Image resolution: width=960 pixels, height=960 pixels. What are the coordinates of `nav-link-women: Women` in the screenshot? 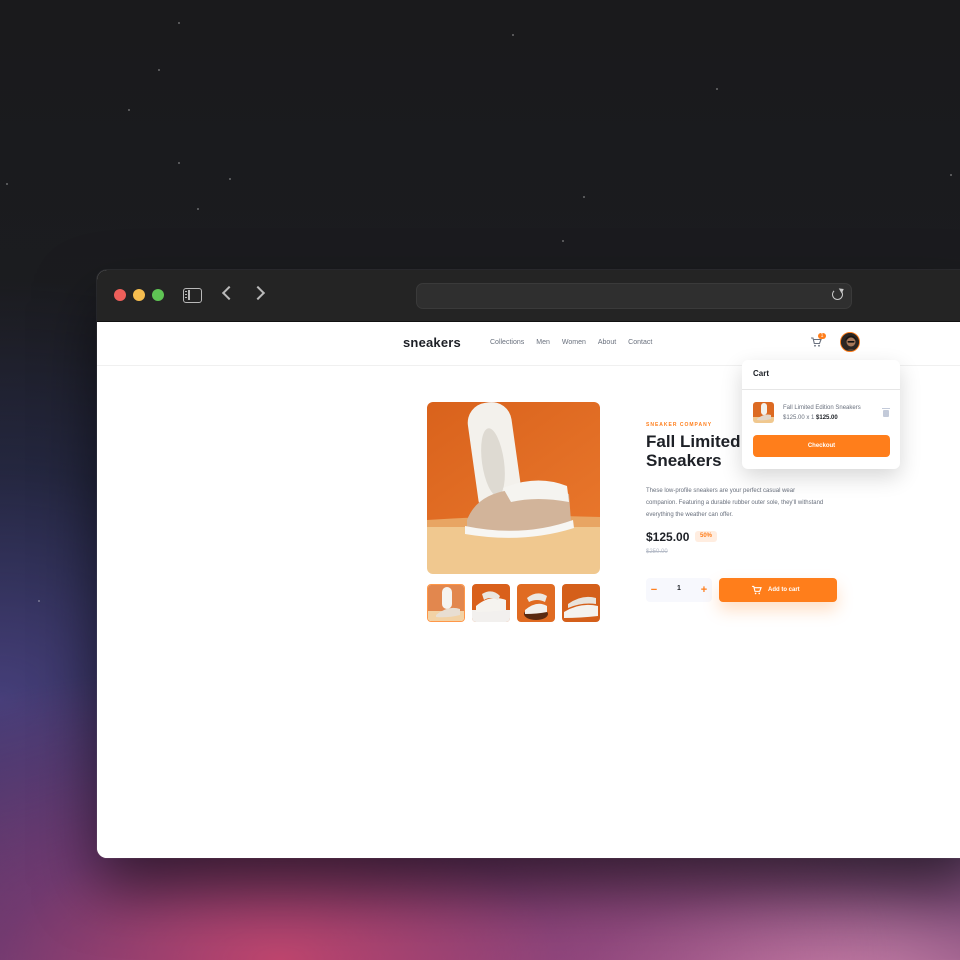 It's located at (574, 342).